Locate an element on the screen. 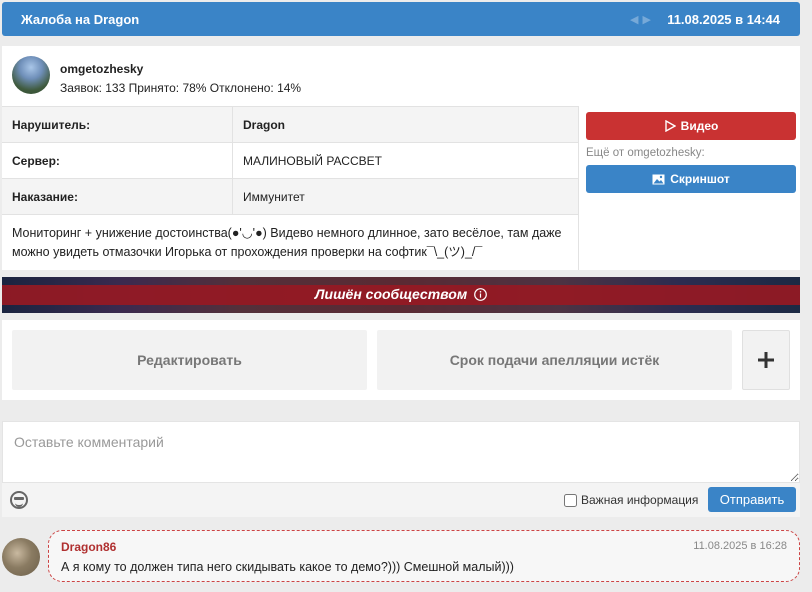  community-banner: Лишён сообществом is located at coordinates (401, 295).